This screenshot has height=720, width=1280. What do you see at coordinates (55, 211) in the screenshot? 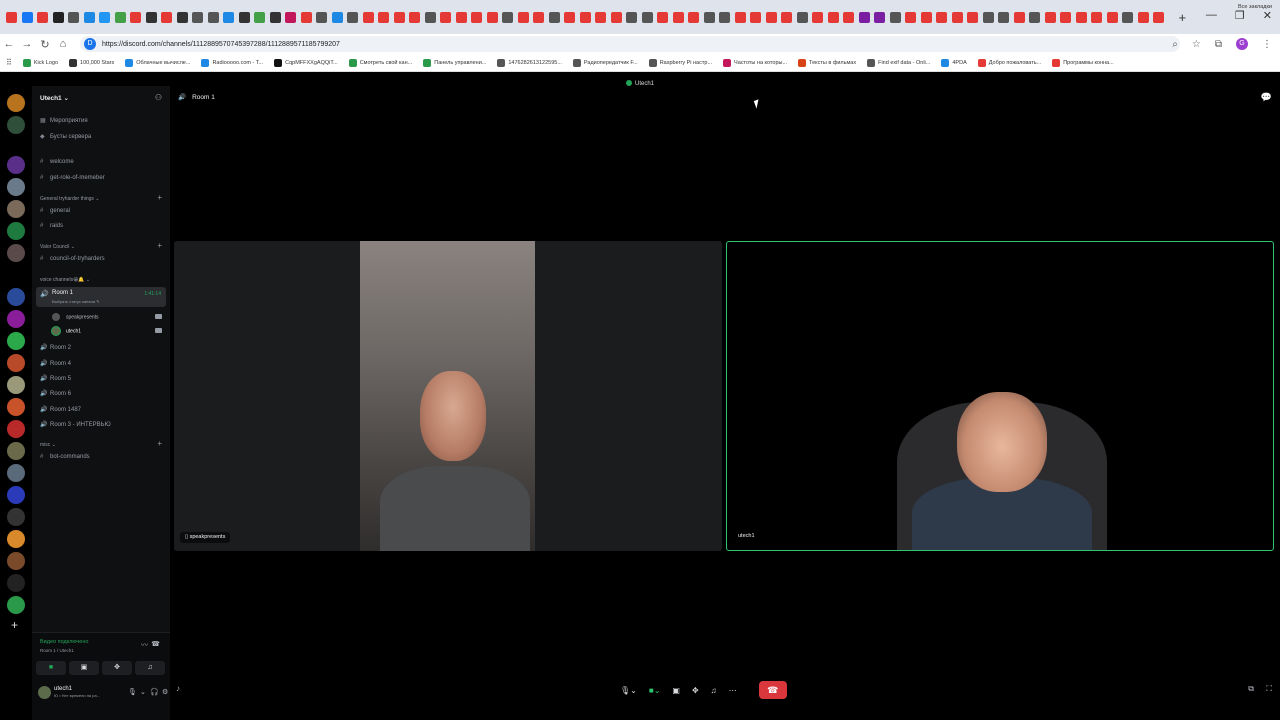
I see `channel-general: # general` at bounding box center [55, 211].